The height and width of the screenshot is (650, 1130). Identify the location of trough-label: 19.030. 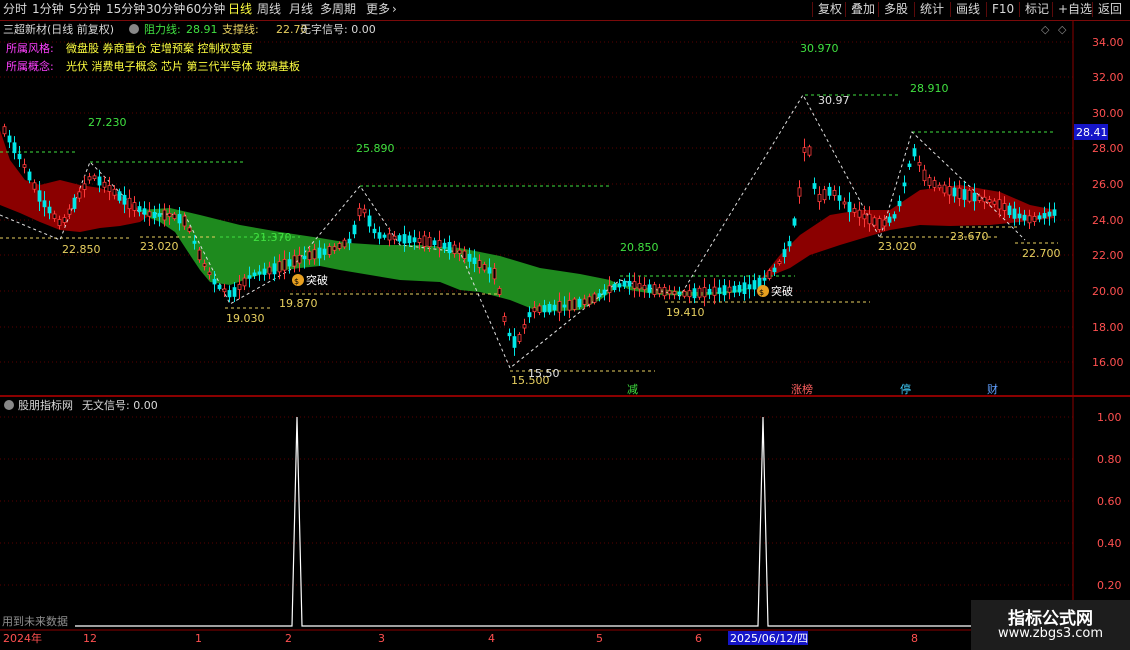
(245, 318).